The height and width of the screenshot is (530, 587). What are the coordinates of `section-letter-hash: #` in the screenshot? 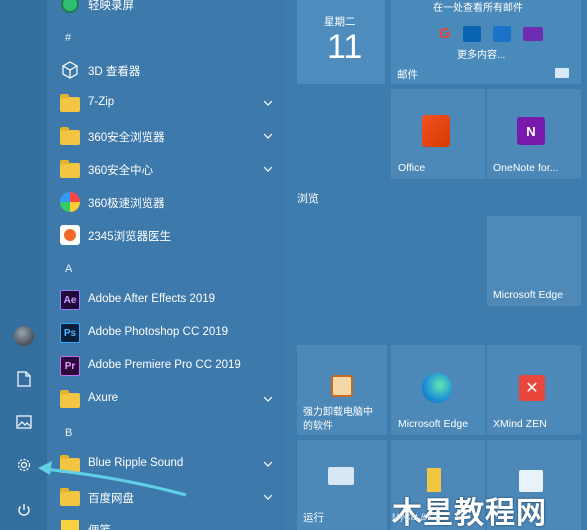 It's located at (68, 38).